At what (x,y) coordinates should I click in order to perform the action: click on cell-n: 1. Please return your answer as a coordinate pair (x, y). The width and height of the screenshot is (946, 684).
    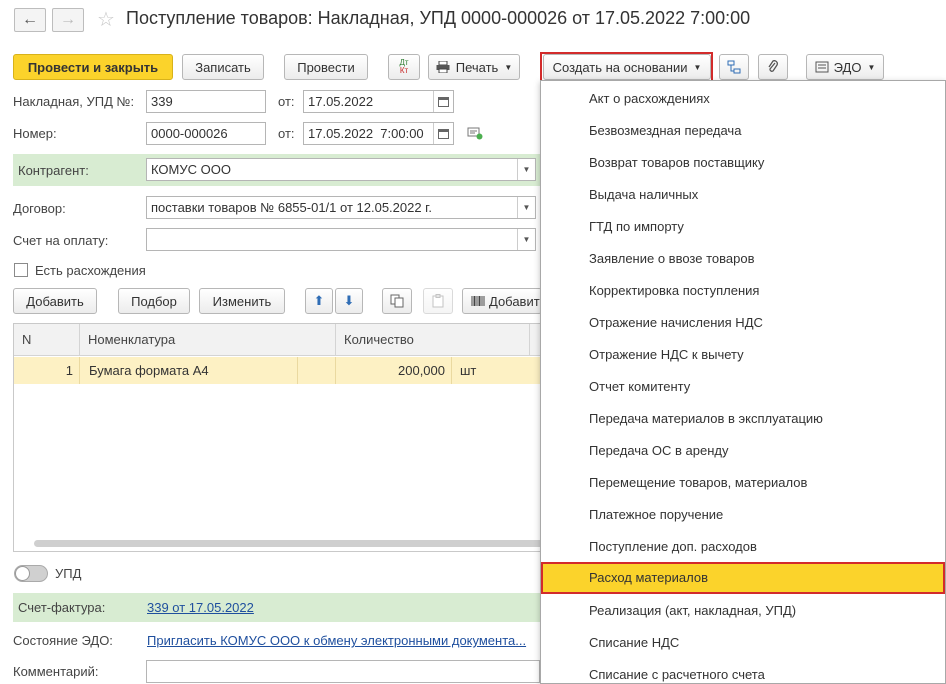
    Looking at the image, I should click on (47, 370).